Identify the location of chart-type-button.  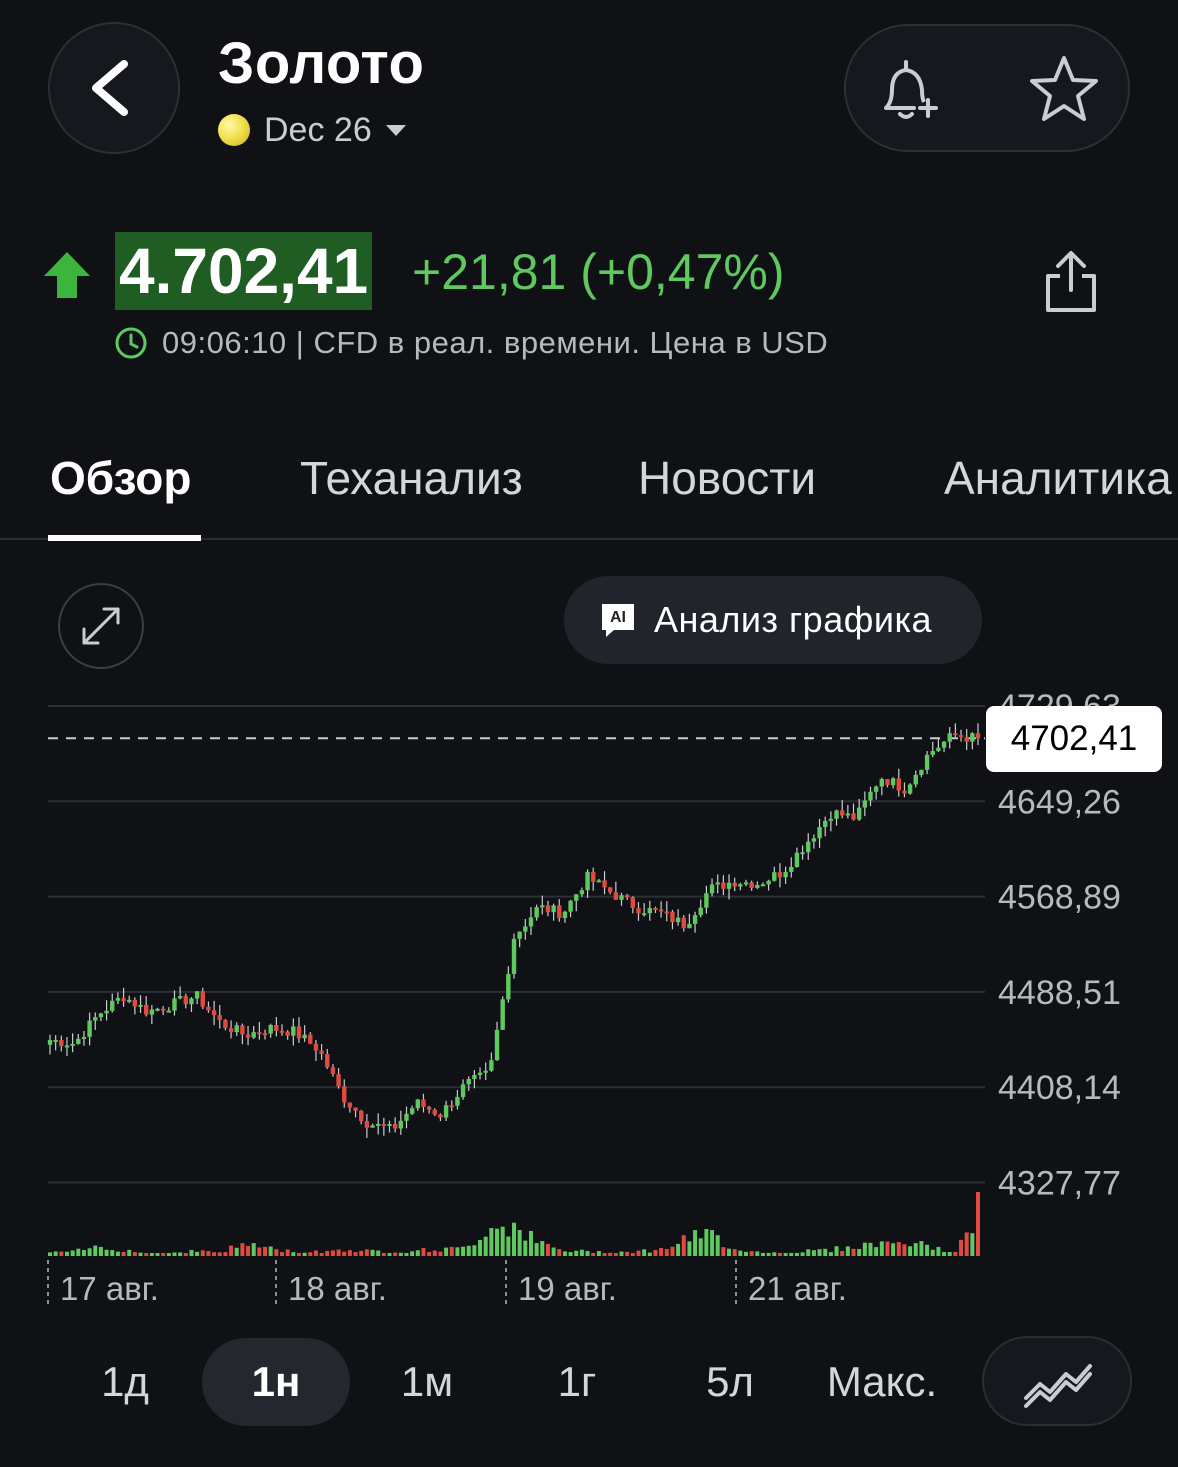
(1057, 1381).